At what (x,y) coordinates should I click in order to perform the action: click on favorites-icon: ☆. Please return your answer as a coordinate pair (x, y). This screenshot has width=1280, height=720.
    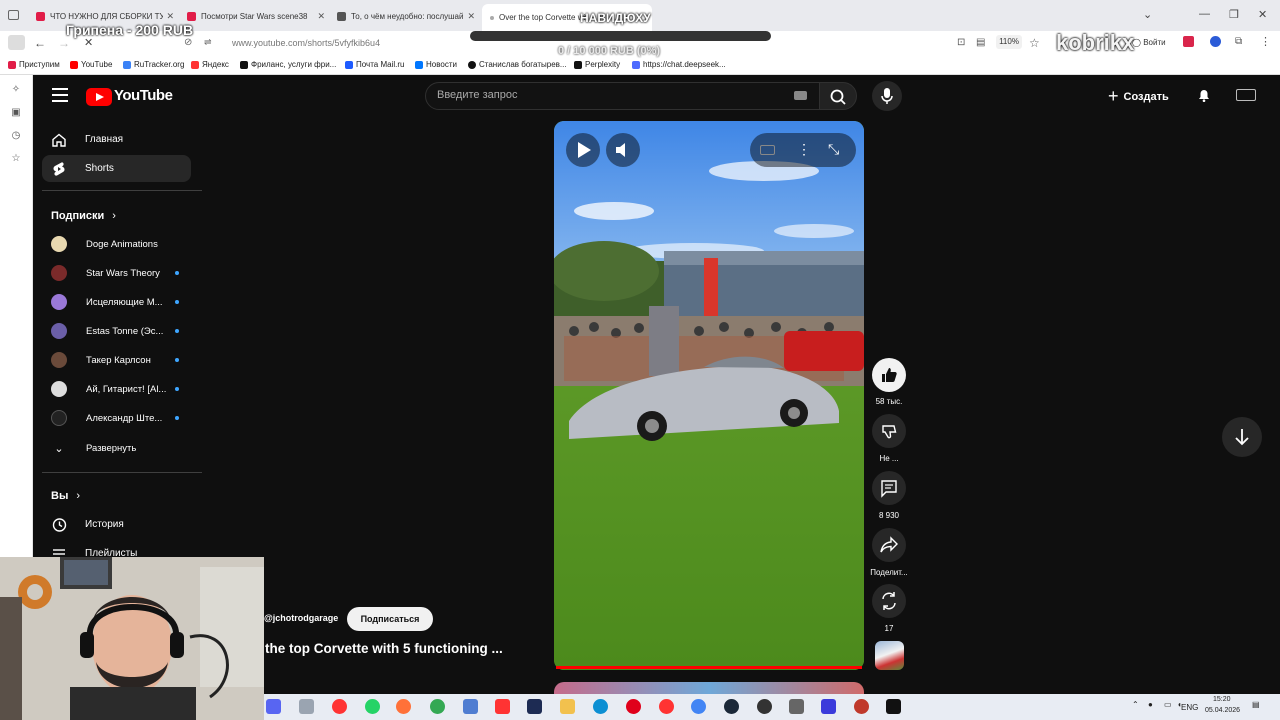
    Looking at the image, I should click on (16, 159).